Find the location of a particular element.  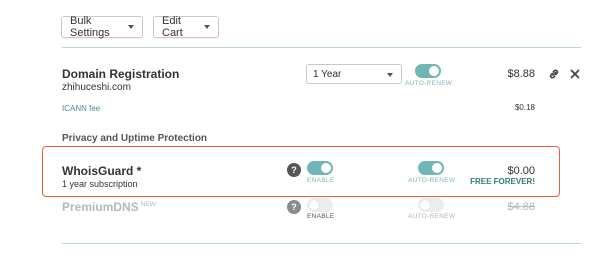

domain-registration-title: Domain Registration is located at coordinates (121, 74).